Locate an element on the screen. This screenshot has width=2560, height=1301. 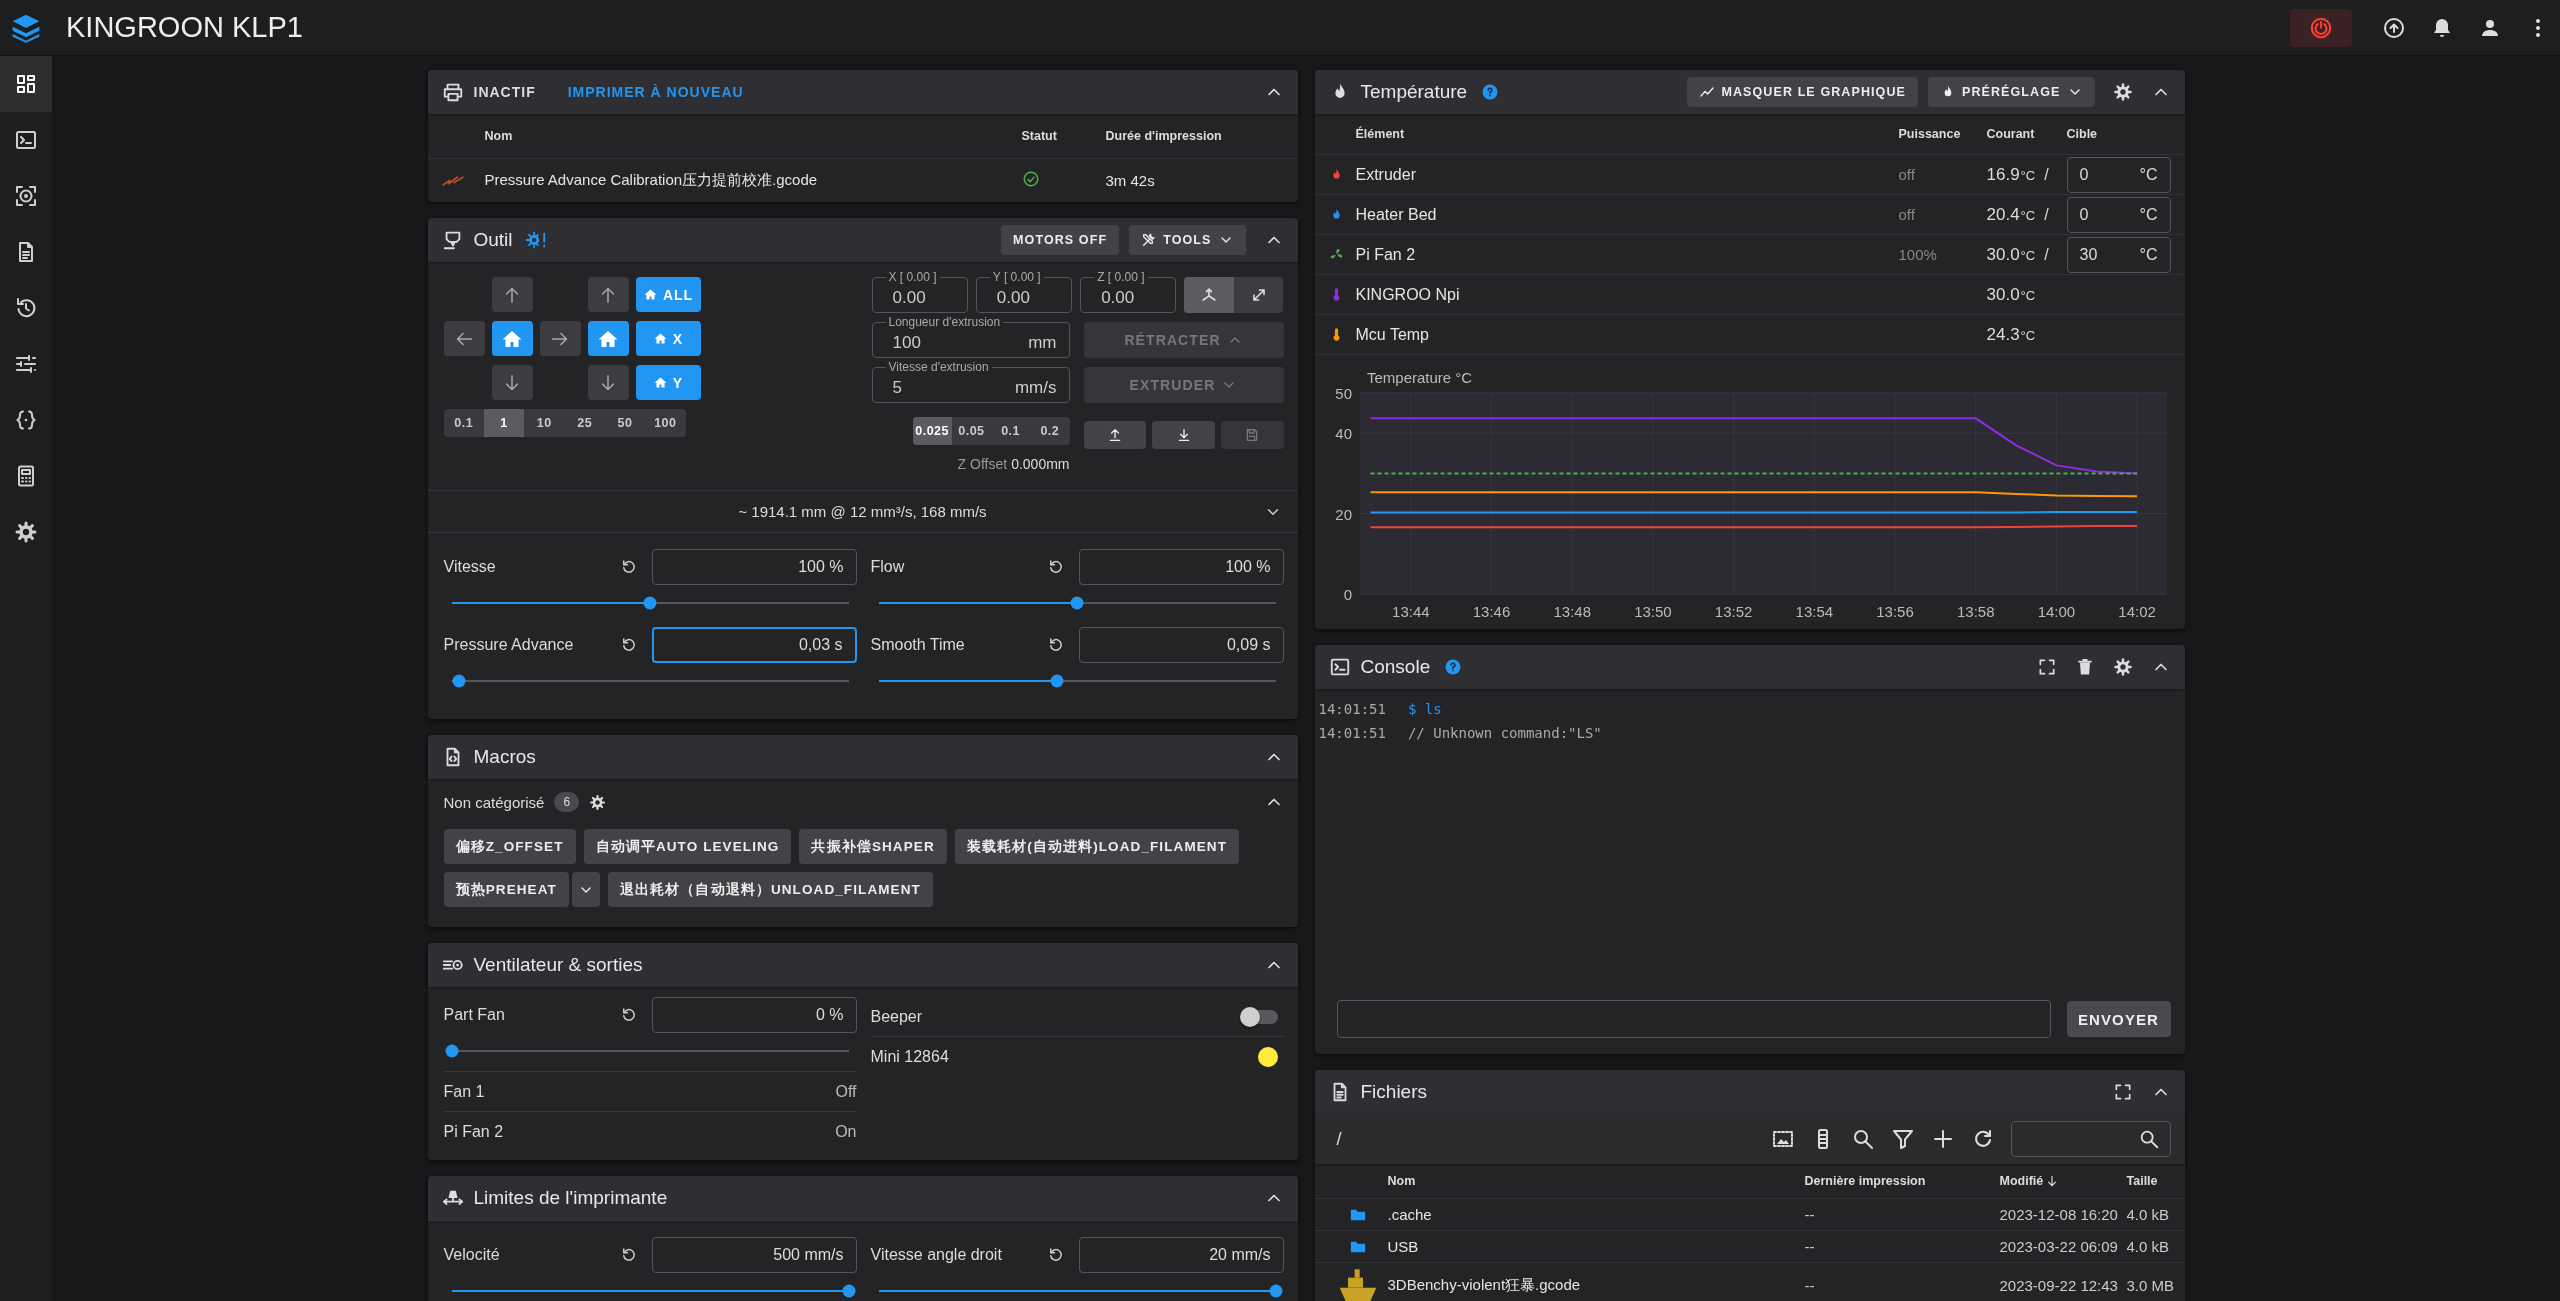
last-print: -- is located at coordinates (1810, 1246).